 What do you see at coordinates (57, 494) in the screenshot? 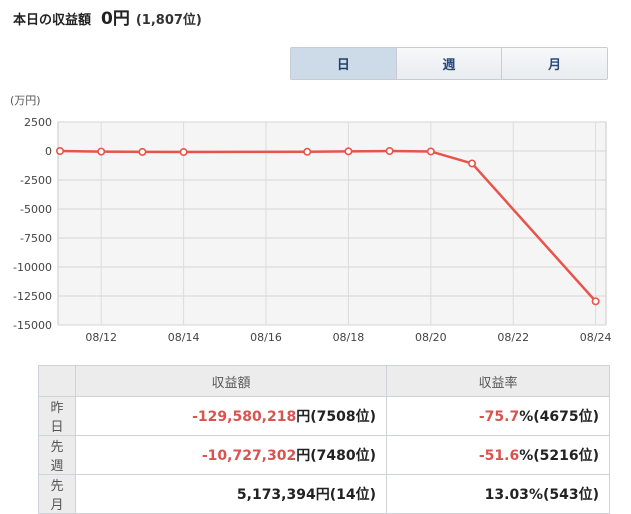
I see `row-label: 先月` at bounding box center [57, 494].